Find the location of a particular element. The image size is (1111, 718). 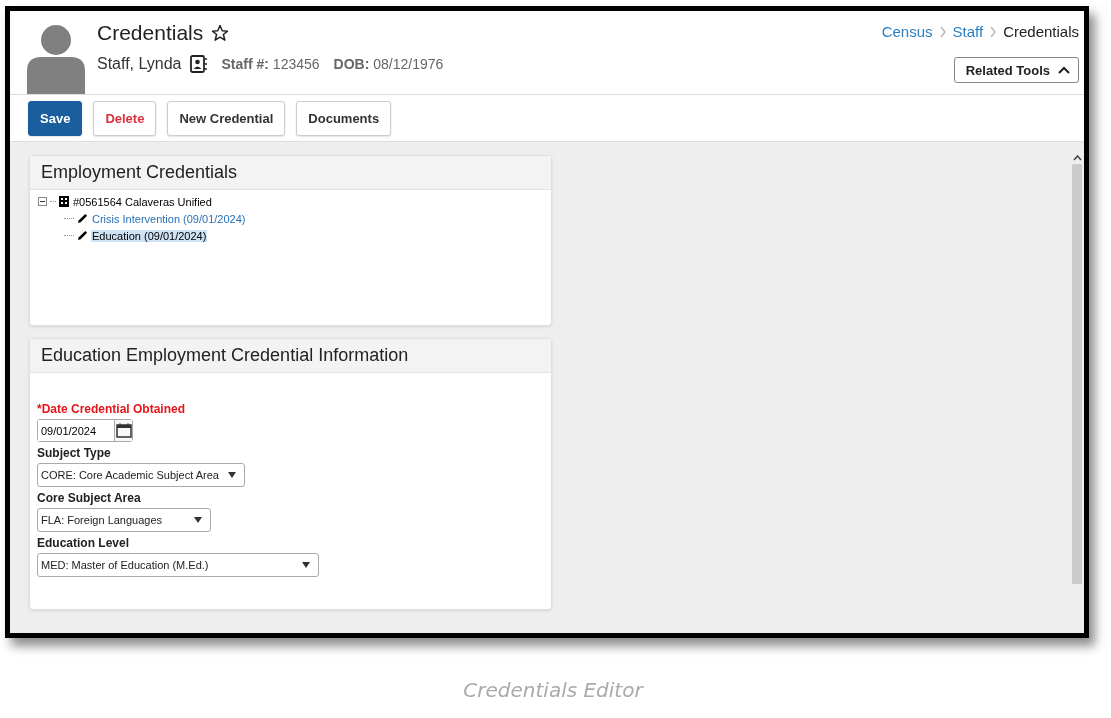

current-page-label: Credentials is located at coordinates (1041, 31).